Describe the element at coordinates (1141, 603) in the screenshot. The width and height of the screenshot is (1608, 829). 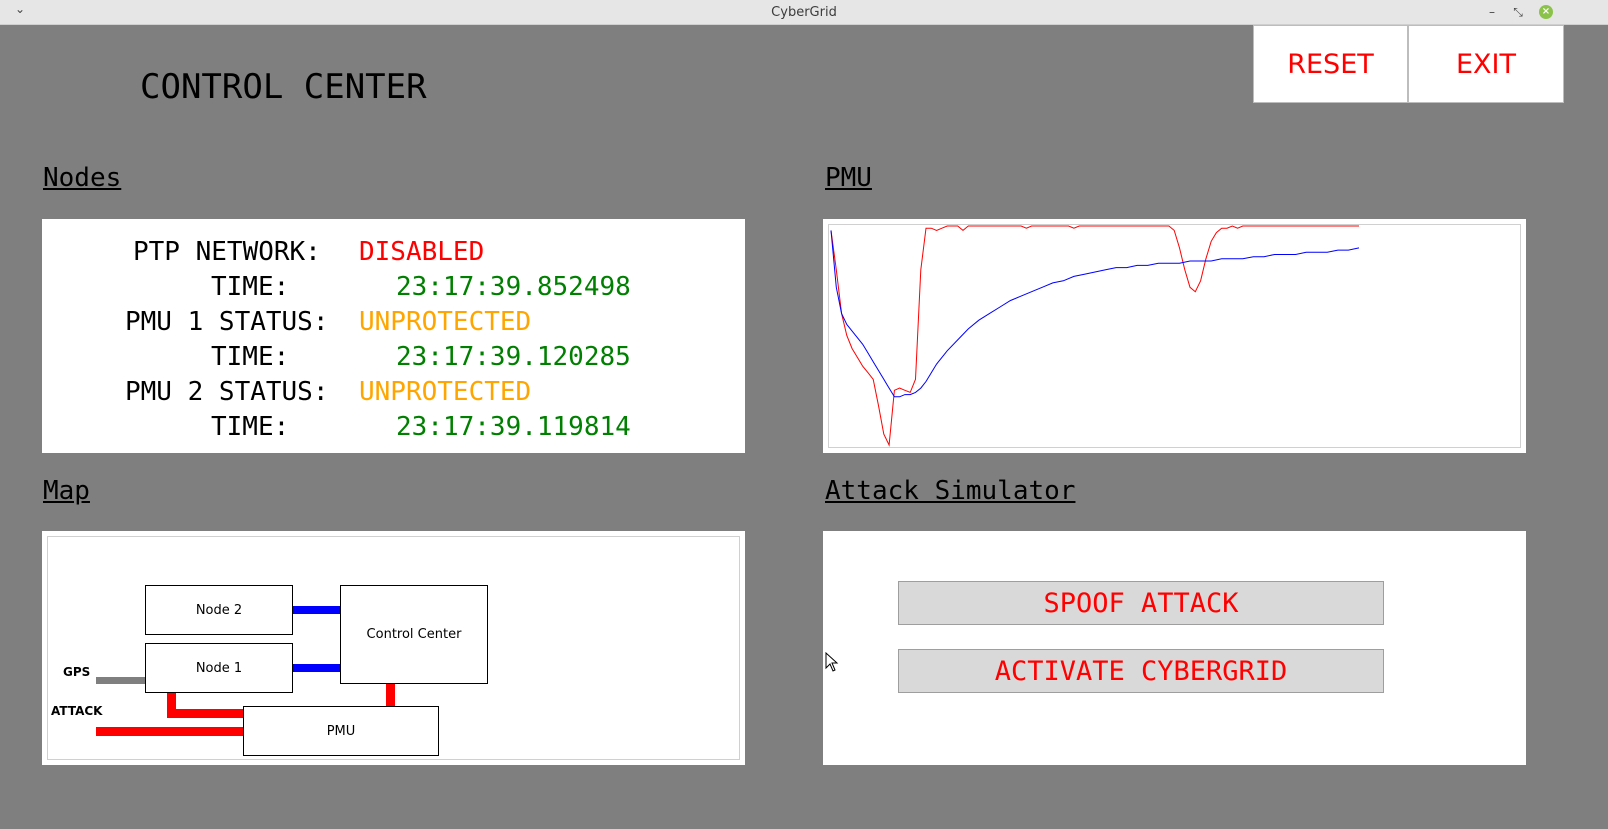
I see `spoof-attack-button: SPOOF ATTACK` at that location.